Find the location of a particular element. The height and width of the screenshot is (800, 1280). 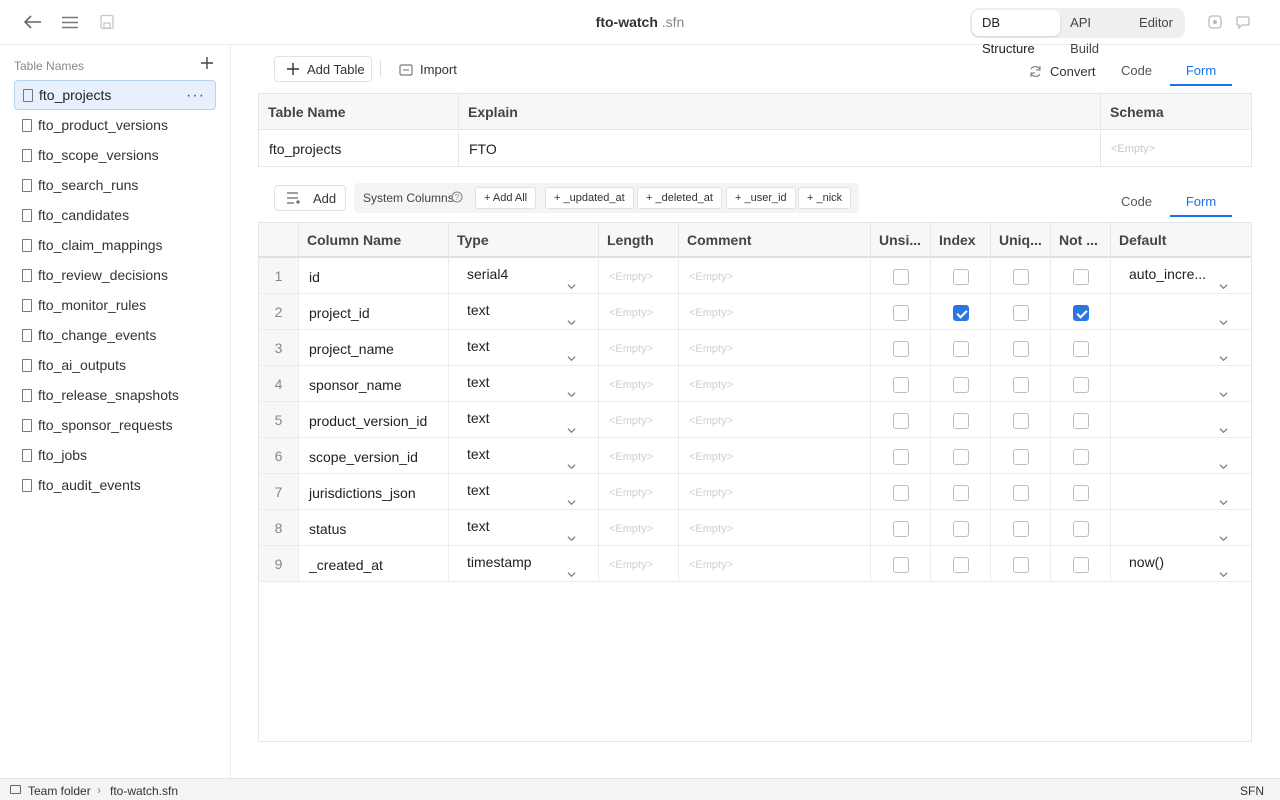

table-name-input: fto_projects is located at coordinates (359, 149).